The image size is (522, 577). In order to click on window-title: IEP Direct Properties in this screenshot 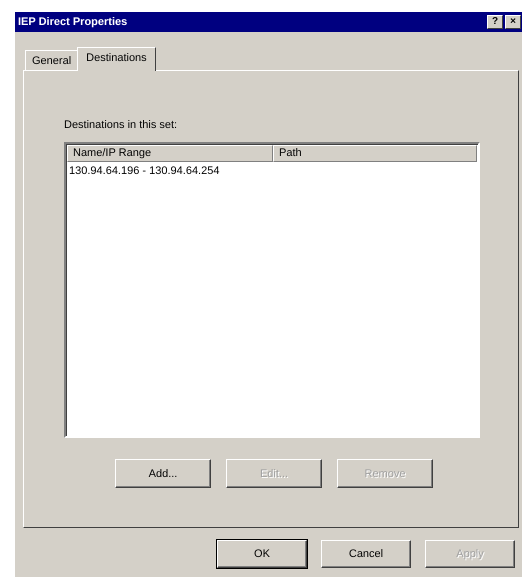, I will do `click(73, 22)`.